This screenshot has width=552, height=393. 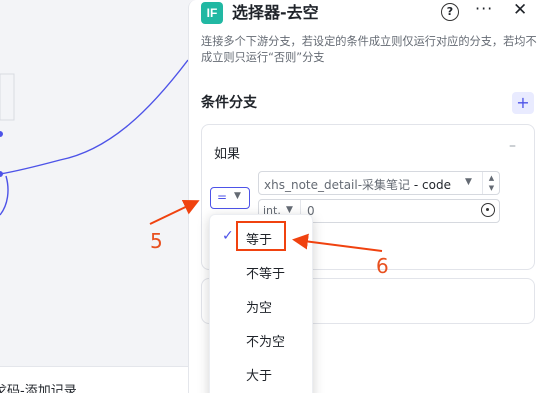 What do you see at coordinates (222, 197) in the screenshot?
I see `operator-value: =` at bounding box center [222, 197].